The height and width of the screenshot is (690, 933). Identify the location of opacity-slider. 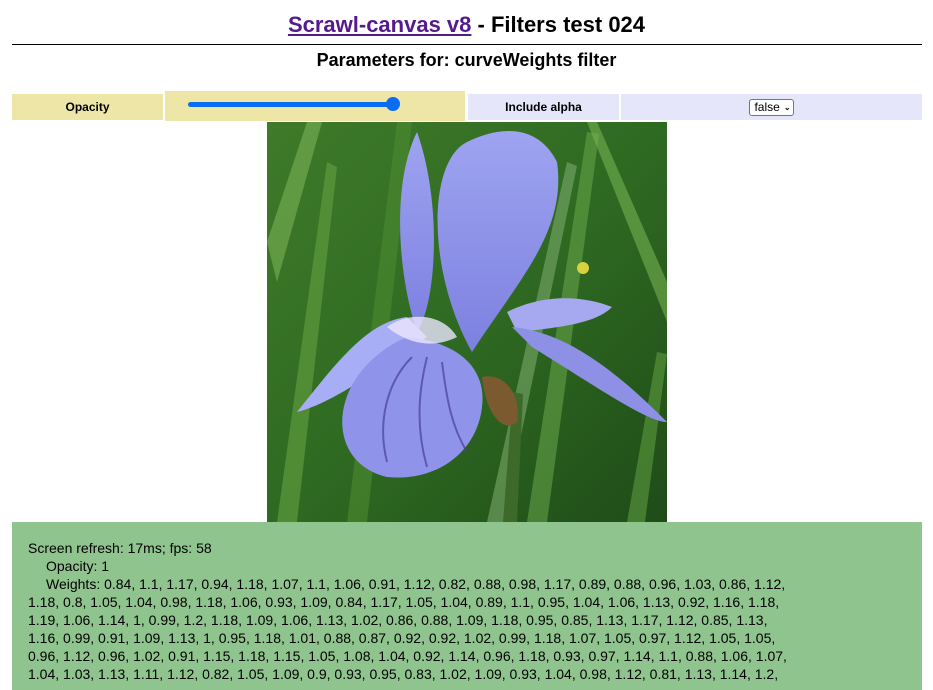
(294, 104).